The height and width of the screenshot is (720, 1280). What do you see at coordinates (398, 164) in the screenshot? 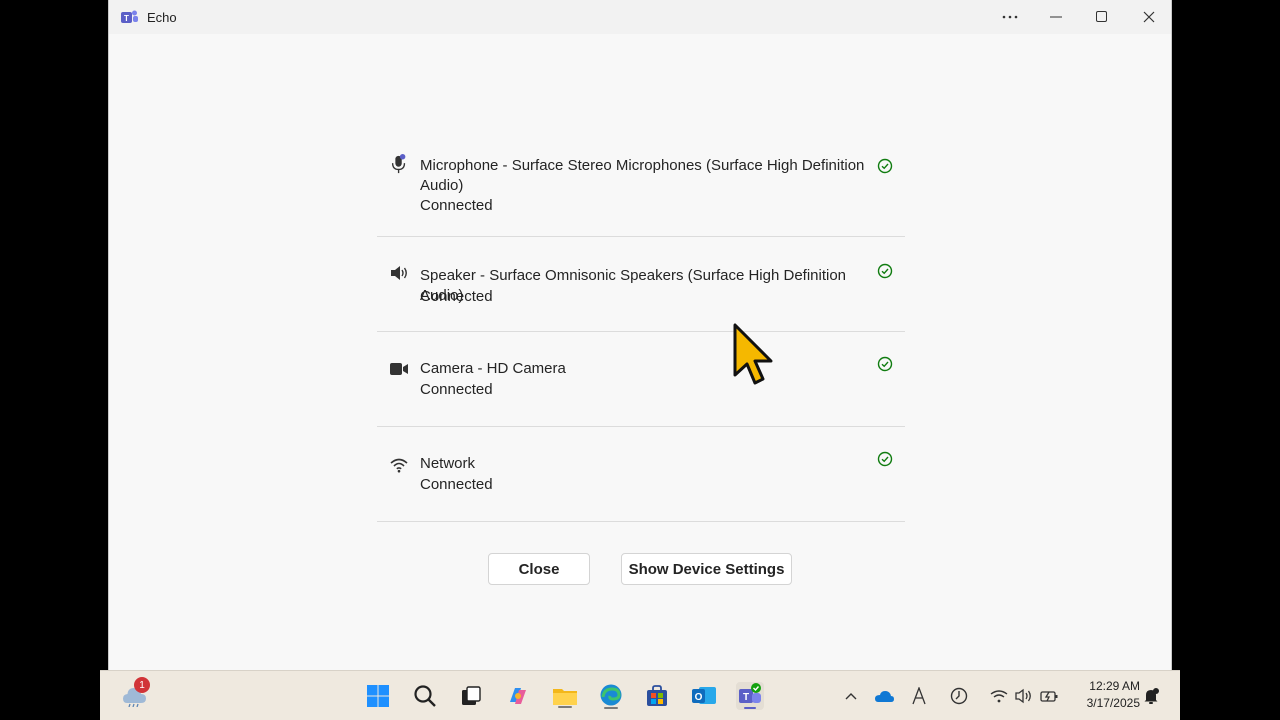
I see `microphone-icon` at bounding box center [398, 164].